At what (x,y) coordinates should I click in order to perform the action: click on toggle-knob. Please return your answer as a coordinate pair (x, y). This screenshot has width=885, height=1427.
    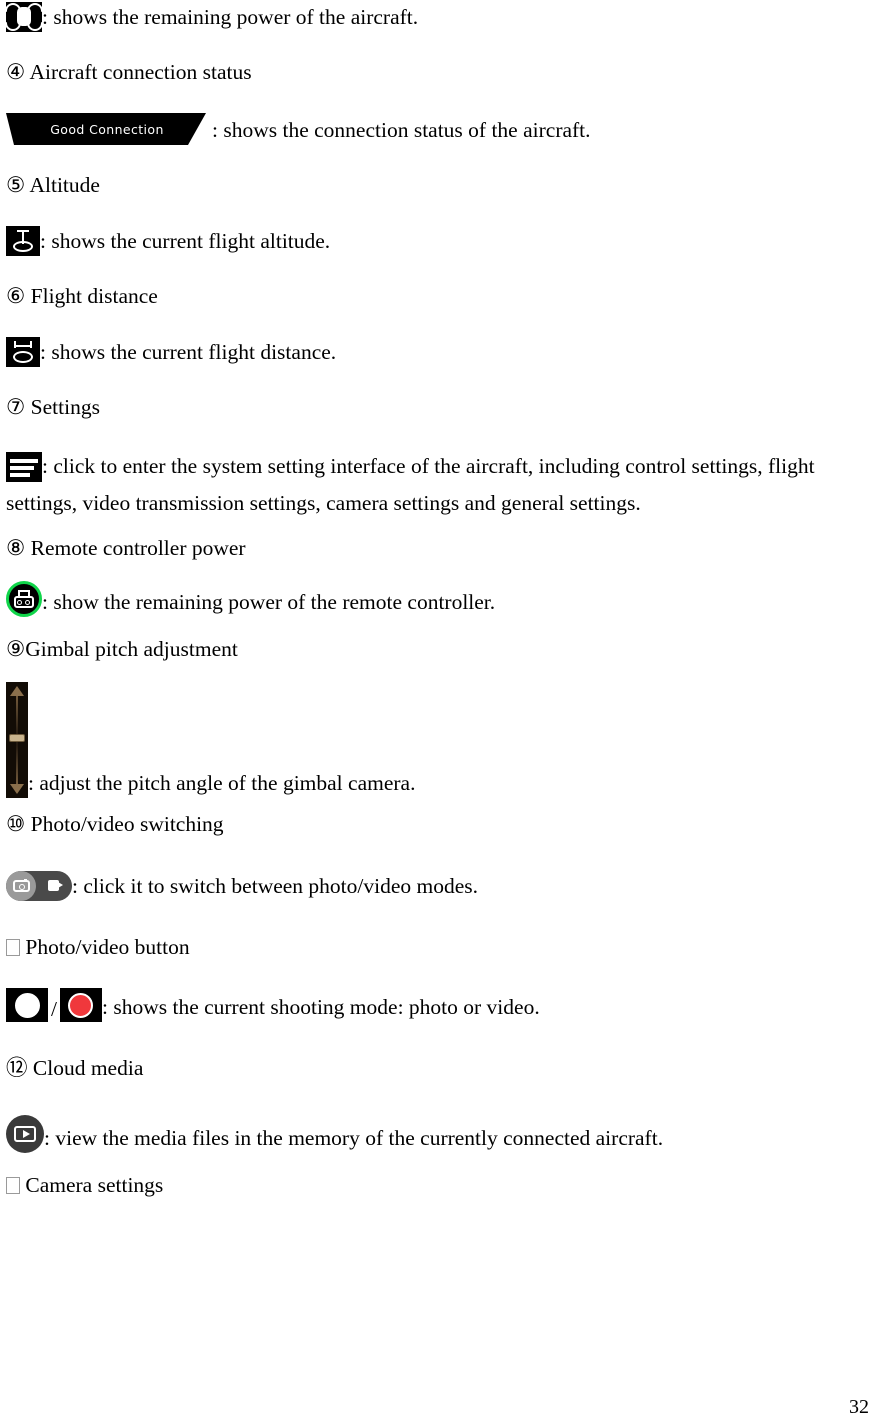
    Looking at the image, I should click on (21, 886).